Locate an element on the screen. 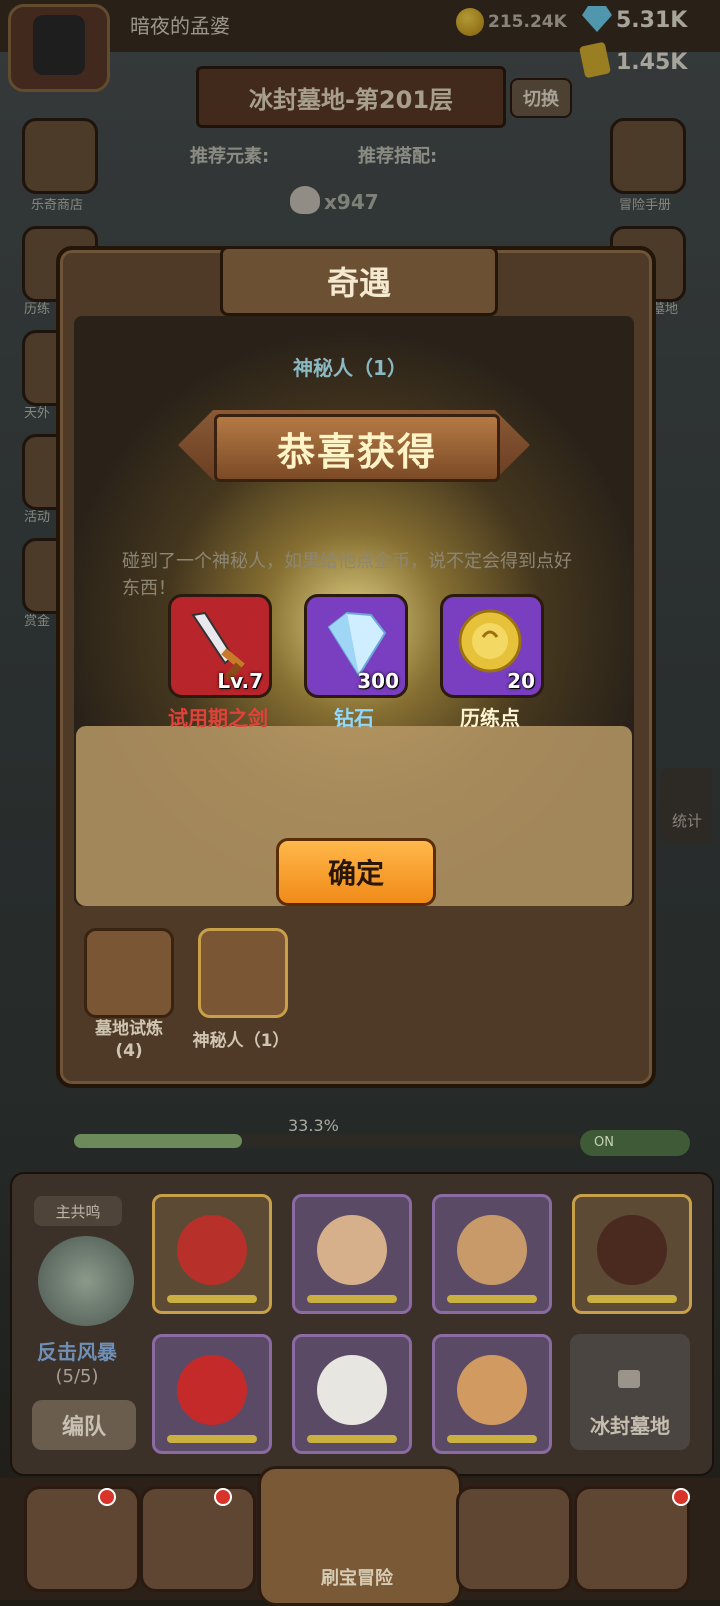 Image resolution: width=720 pixels, height=1606 pixels. team-edit-button: 编队 is located at coordinates (84, 1425).